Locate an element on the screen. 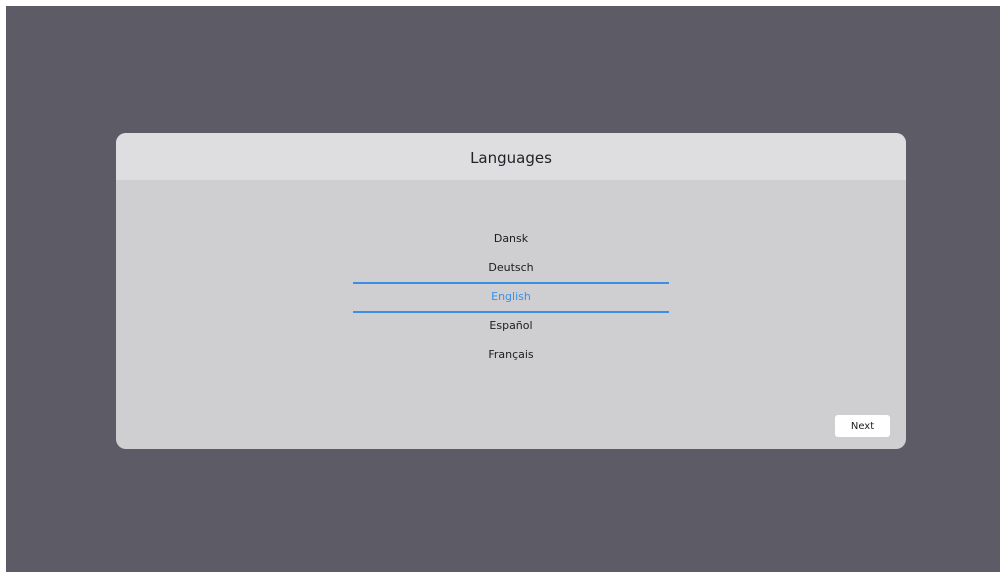 This screenshot has width=1005, height=572. language-option-english: English is located at coordinates (511, 296).